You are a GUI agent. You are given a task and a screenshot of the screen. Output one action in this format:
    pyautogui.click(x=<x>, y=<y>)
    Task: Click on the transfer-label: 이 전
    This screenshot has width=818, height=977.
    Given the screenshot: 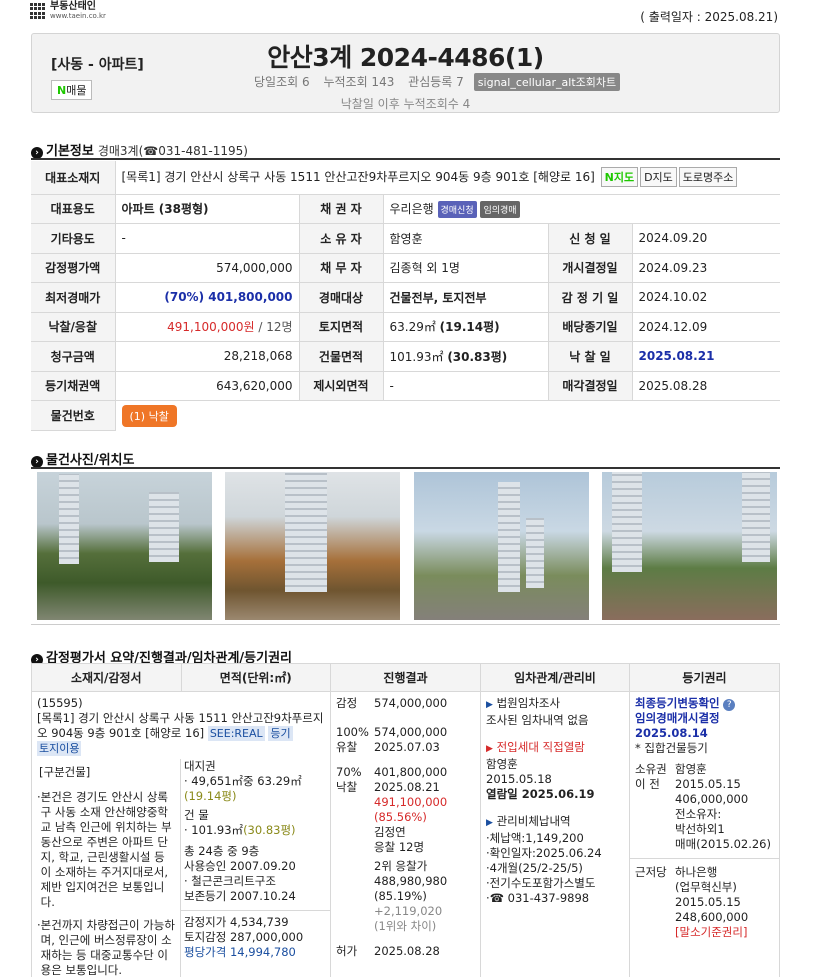 What is the action you would take?
    pyautogui.click(x=647, y=784)
    